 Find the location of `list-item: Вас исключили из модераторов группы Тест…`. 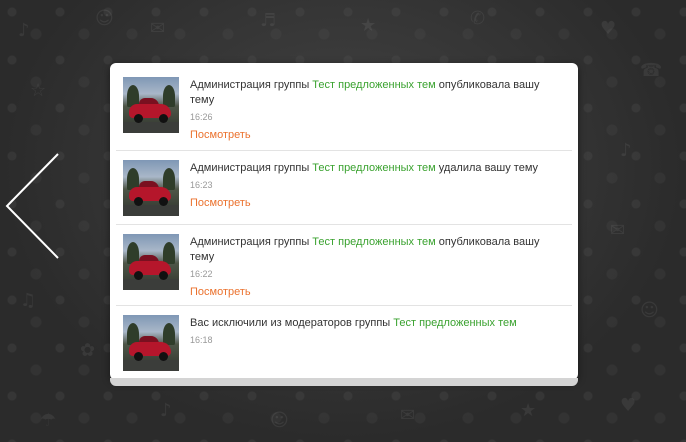

list-item: Вас исключили из модераторов группы Тест… is located at coordinates (344, 342).